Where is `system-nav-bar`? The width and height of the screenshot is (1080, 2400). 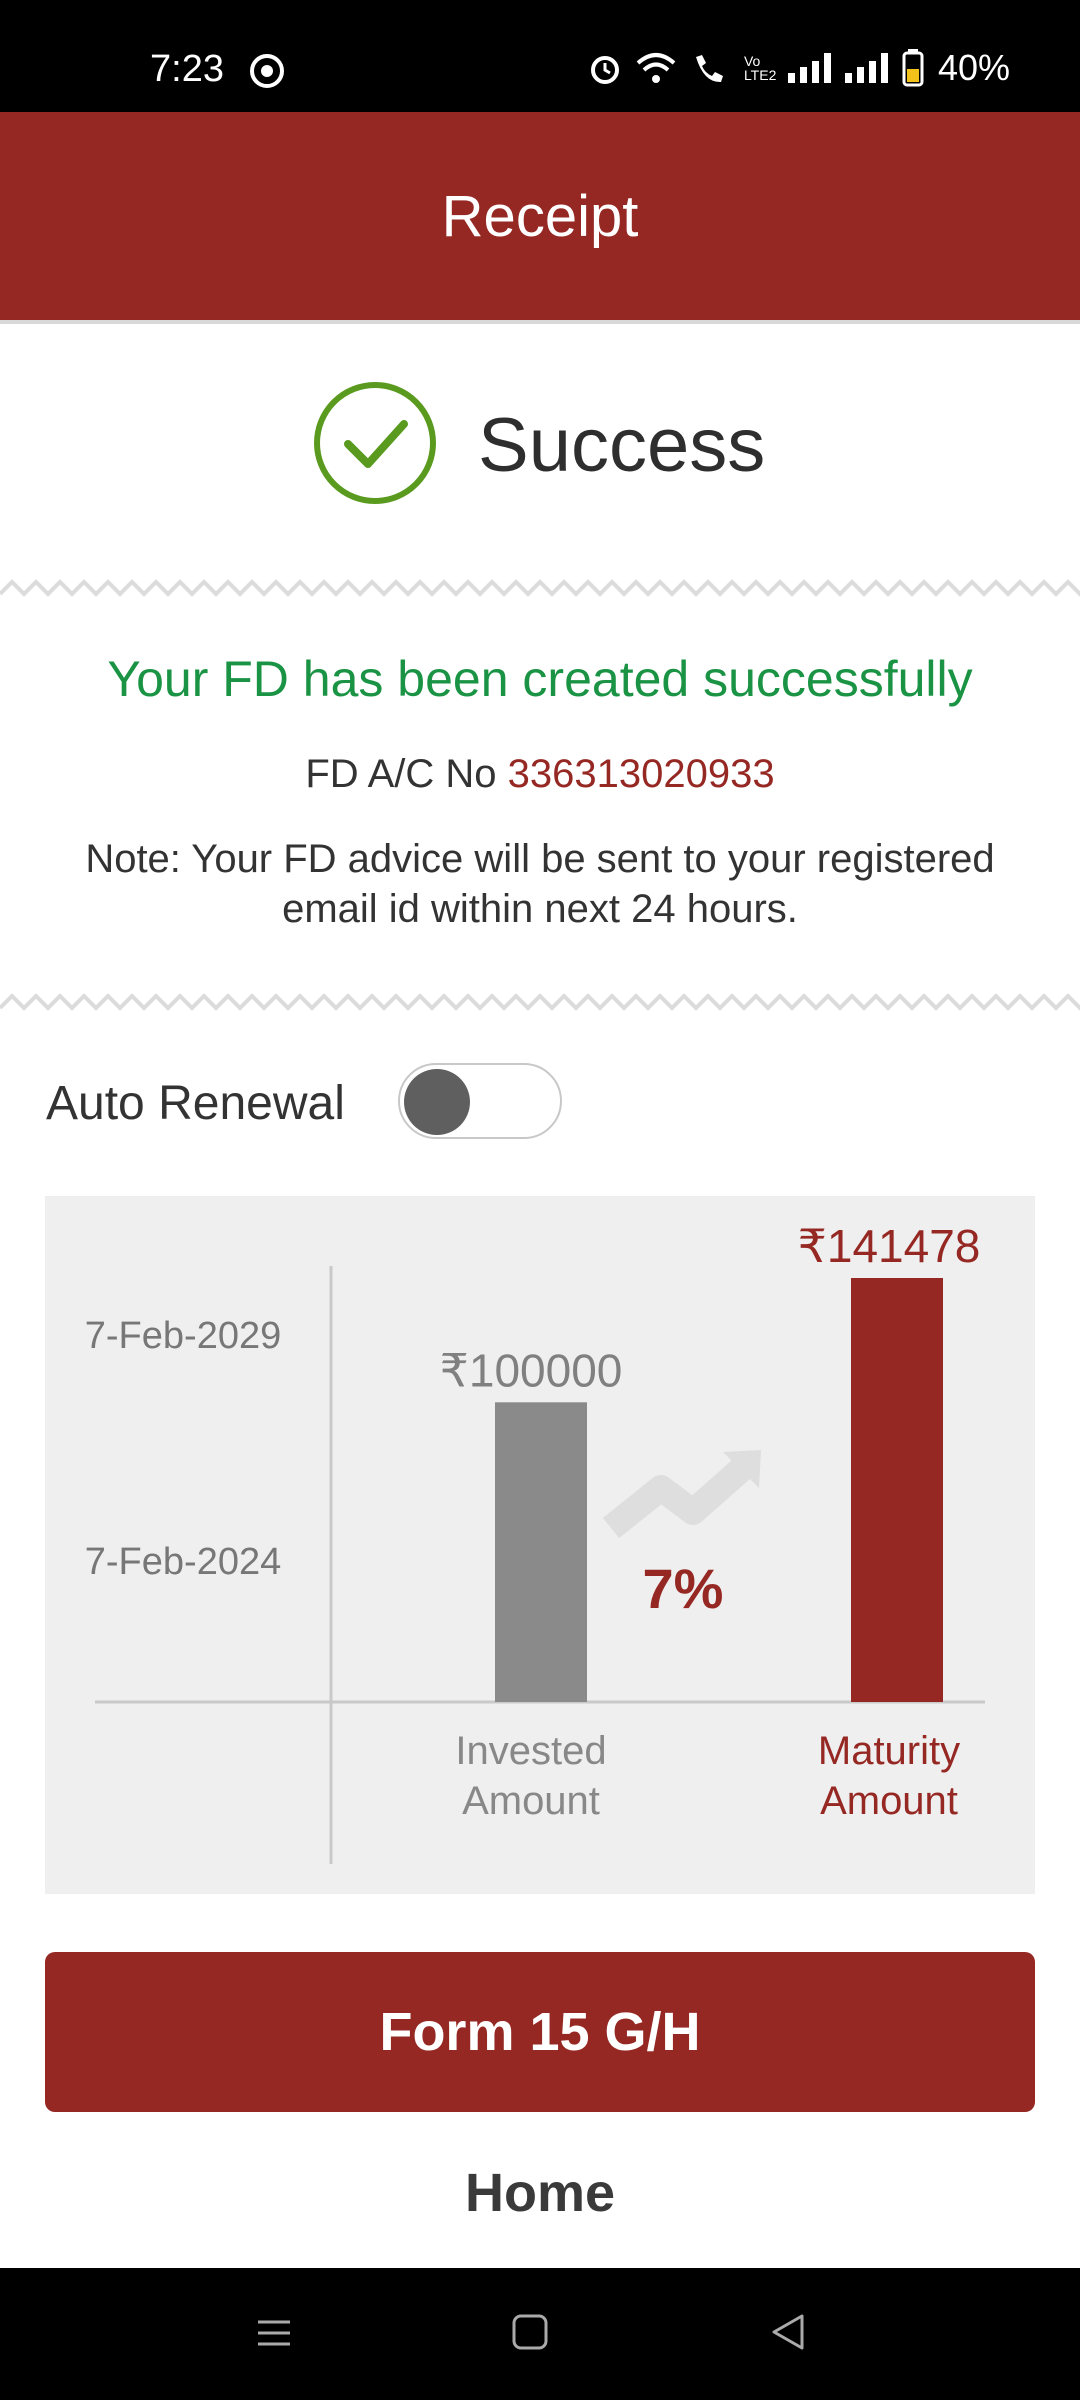 system-nav-bar is located at coordinates (540, 2334).